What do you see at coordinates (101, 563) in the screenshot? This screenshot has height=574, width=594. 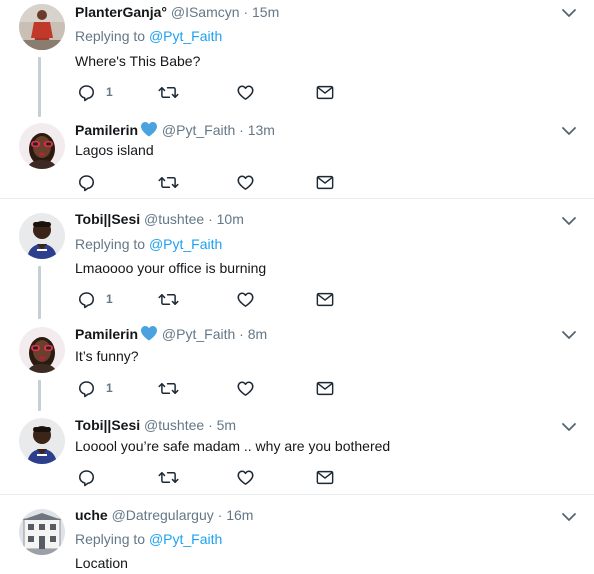 I see `tweet-text: Location` at bounding box center [101, 563].